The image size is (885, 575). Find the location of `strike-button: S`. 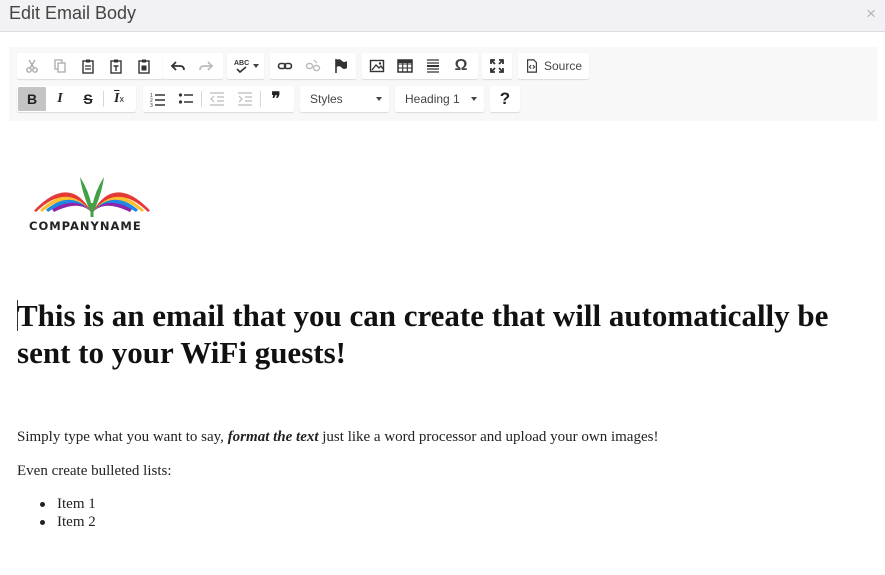

strike-button: S is located at coordinates (88, 99).